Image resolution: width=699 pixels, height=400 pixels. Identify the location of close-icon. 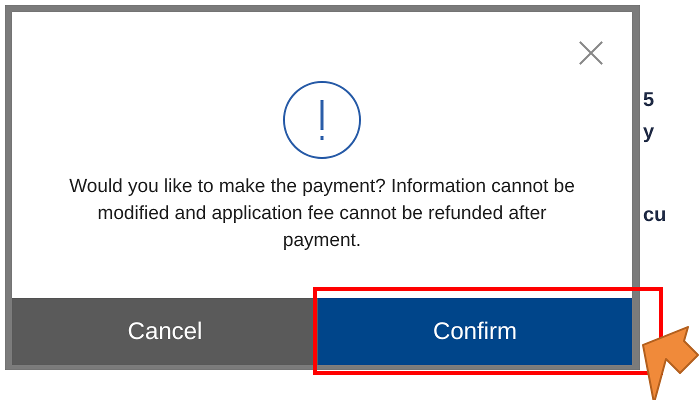
(591, 53).